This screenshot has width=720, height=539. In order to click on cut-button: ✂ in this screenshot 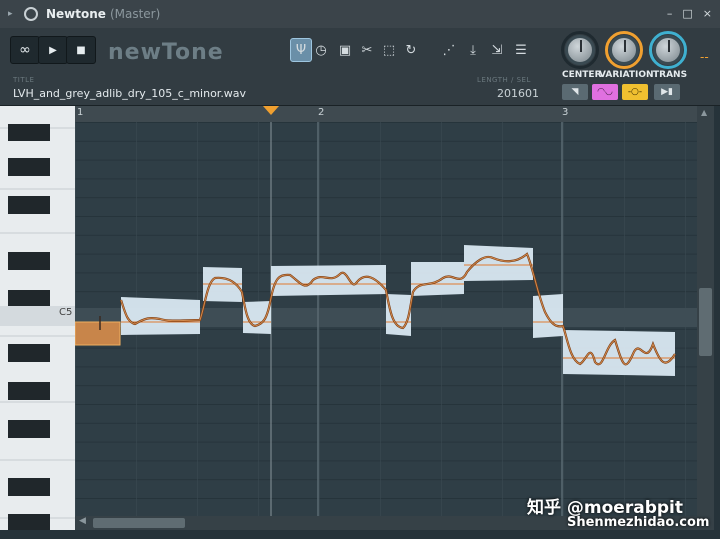, I will do `click(367, 50)`.